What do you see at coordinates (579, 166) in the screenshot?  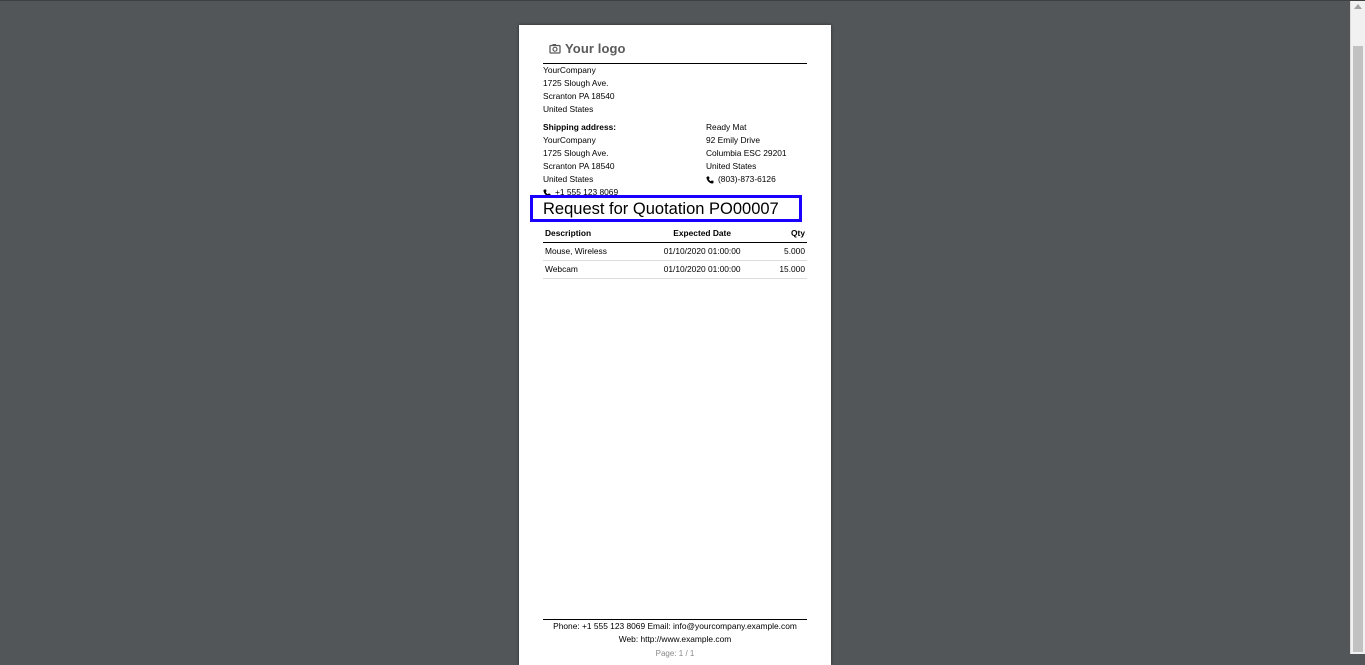 I see `shipping-city: Scranton PA 18540` at bounding box center [579, 166].